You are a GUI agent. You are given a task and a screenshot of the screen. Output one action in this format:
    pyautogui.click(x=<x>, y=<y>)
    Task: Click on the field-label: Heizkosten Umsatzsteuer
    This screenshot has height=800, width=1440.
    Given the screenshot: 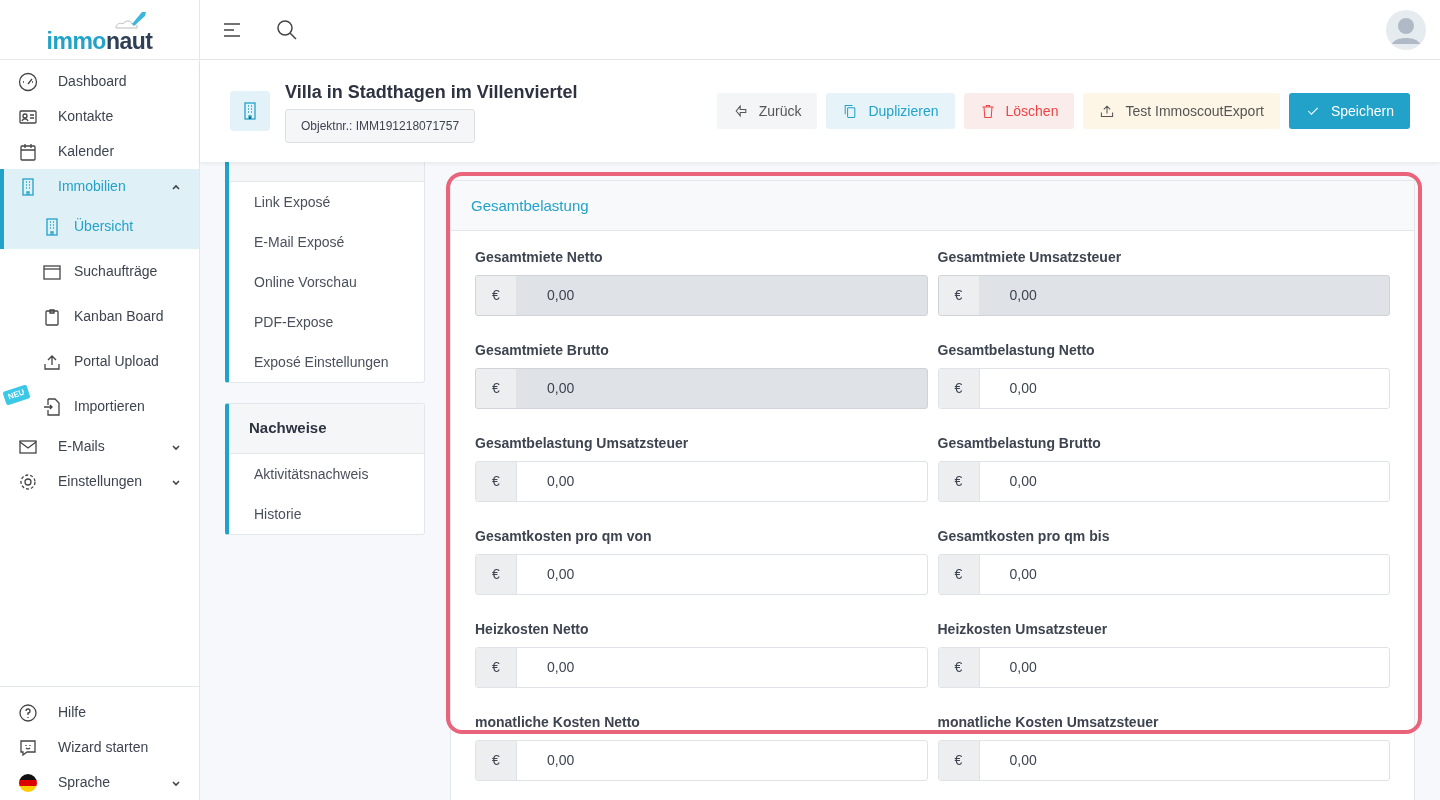 What is the action you would take?
    pyautogui.click(x=1023, y=629)
    